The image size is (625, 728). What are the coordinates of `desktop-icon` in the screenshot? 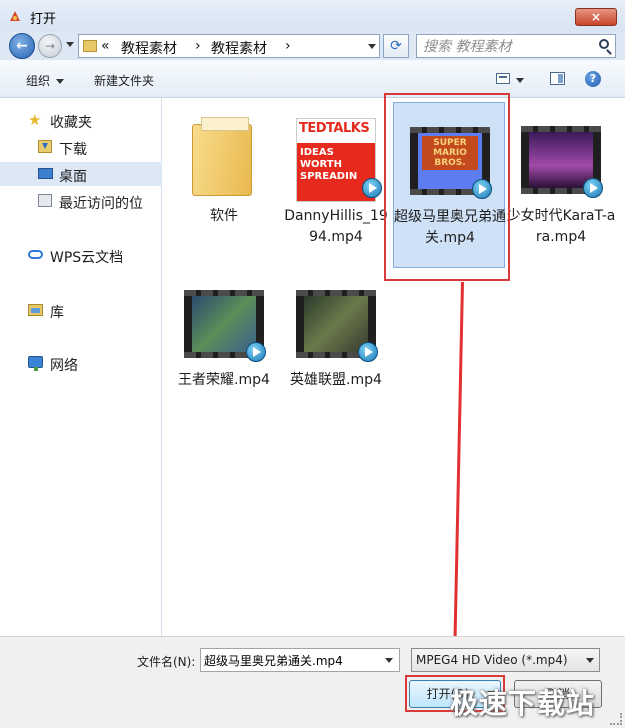 It's located at (45, 173).